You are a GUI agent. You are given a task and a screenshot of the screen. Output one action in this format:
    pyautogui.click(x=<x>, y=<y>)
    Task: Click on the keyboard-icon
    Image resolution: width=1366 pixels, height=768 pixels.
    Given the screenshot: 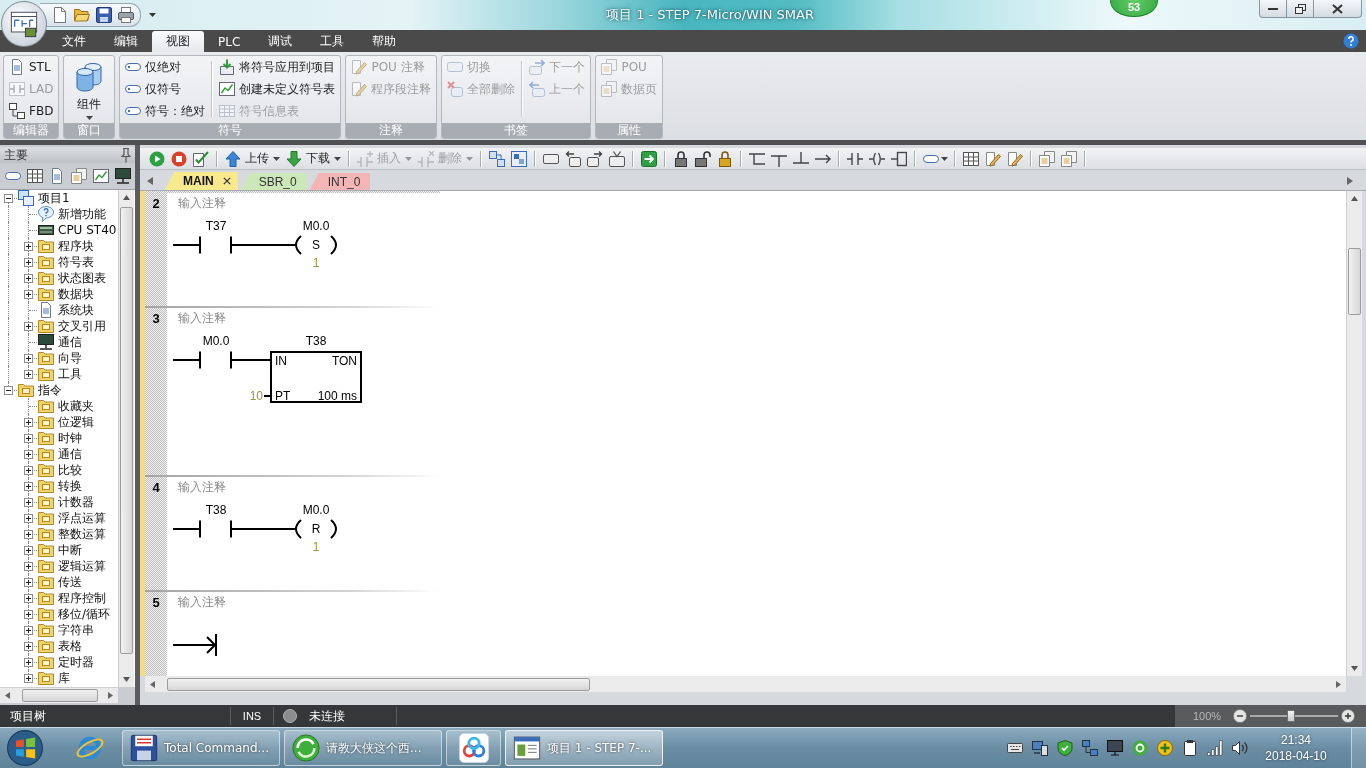 What is the action you would take?
    pyautogui.click(x=1015, y=748)
    